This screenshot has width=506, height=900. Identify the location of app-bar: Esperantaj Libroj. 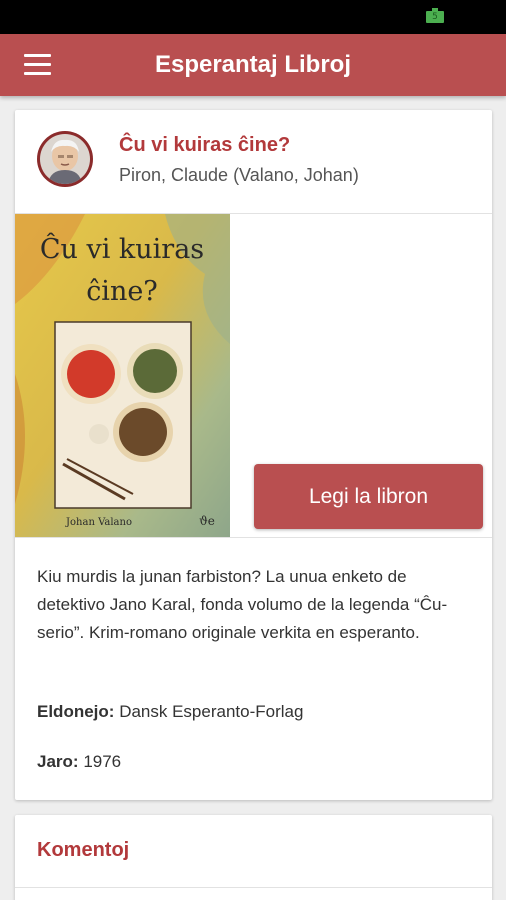
(253, 65).